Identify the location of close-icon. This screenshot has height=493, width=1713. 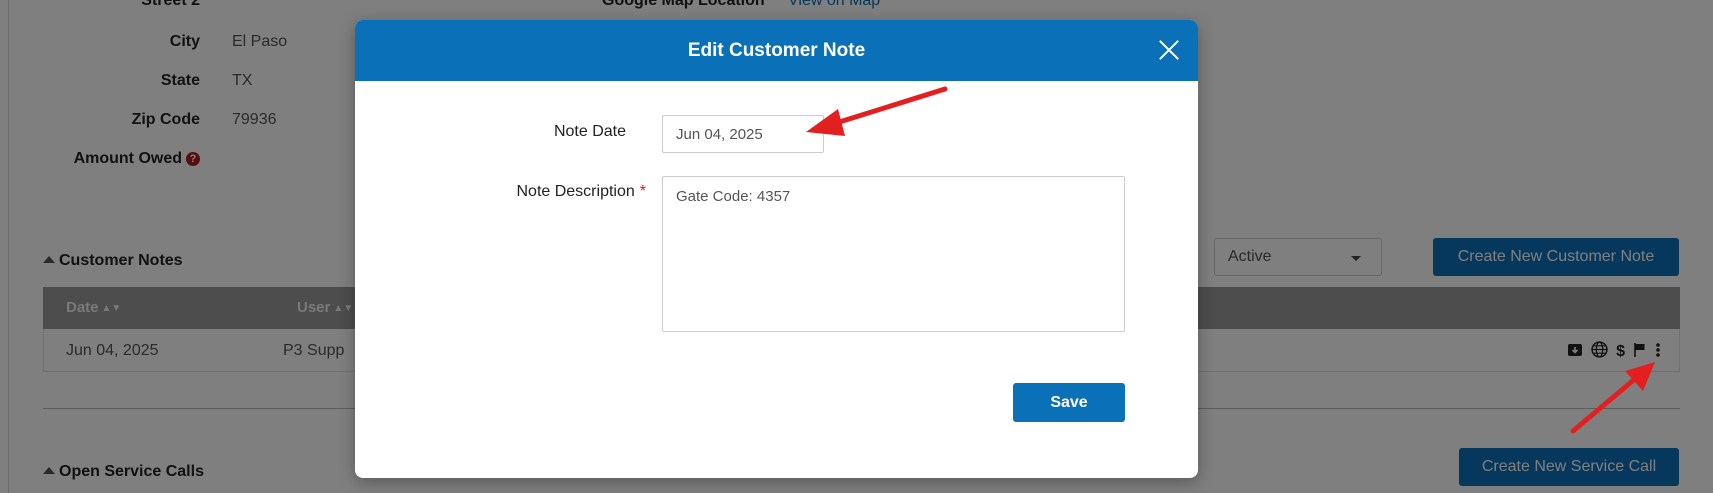
(1168, 50).